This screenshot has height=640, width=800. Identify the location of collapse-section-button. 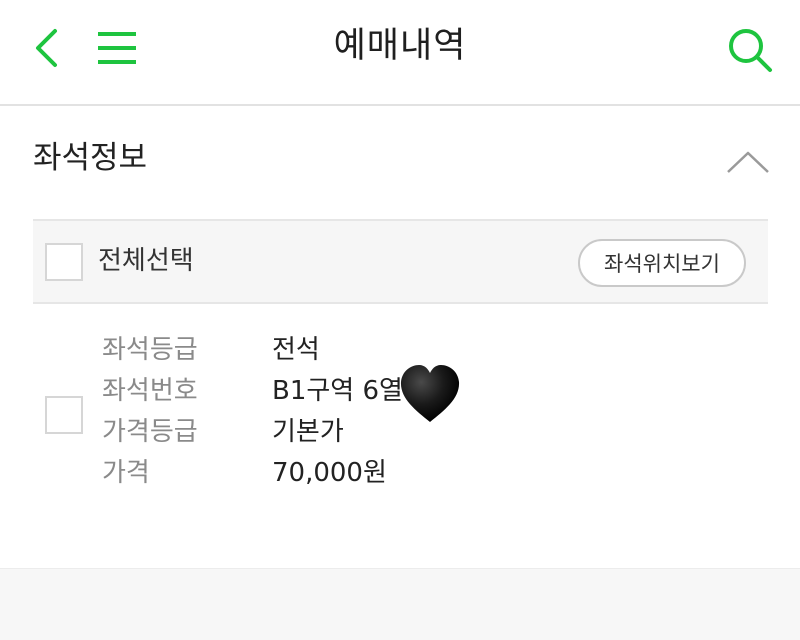
(748, 160).